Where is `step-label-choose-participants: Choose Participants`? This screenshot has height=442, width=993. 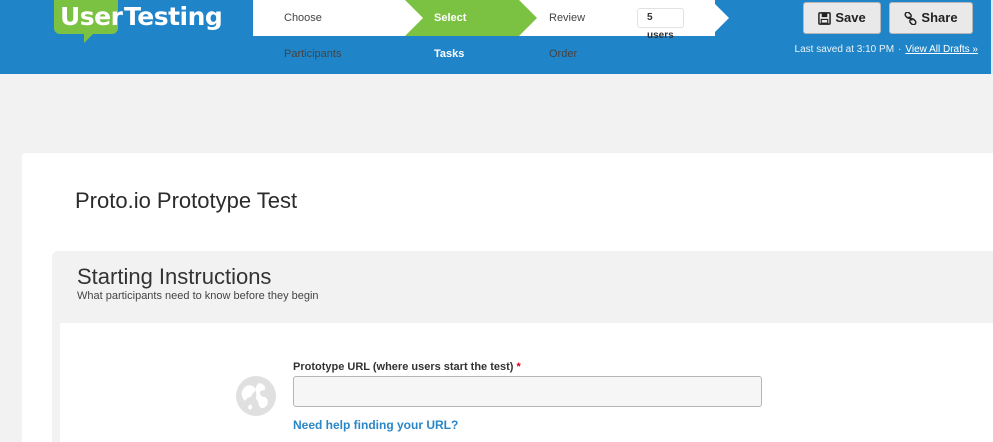 step-label-choose-participants: Choose Participants is located at coordinates (313, 36).